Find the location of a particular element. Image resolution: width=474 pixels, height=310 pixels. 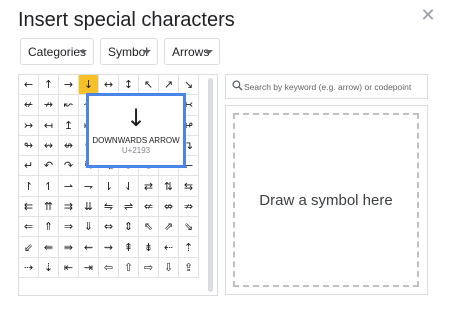

character-cell: ⇠ is located at coordinates (169, 247).